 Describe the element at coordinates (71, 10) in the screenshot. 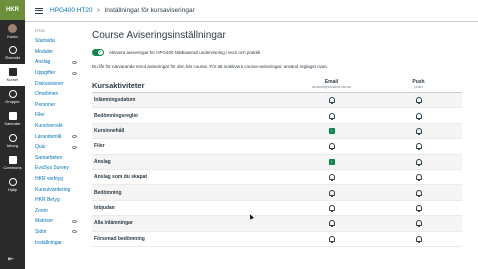

I see `breadcrumb-course: HPG400 HT20` at that location.